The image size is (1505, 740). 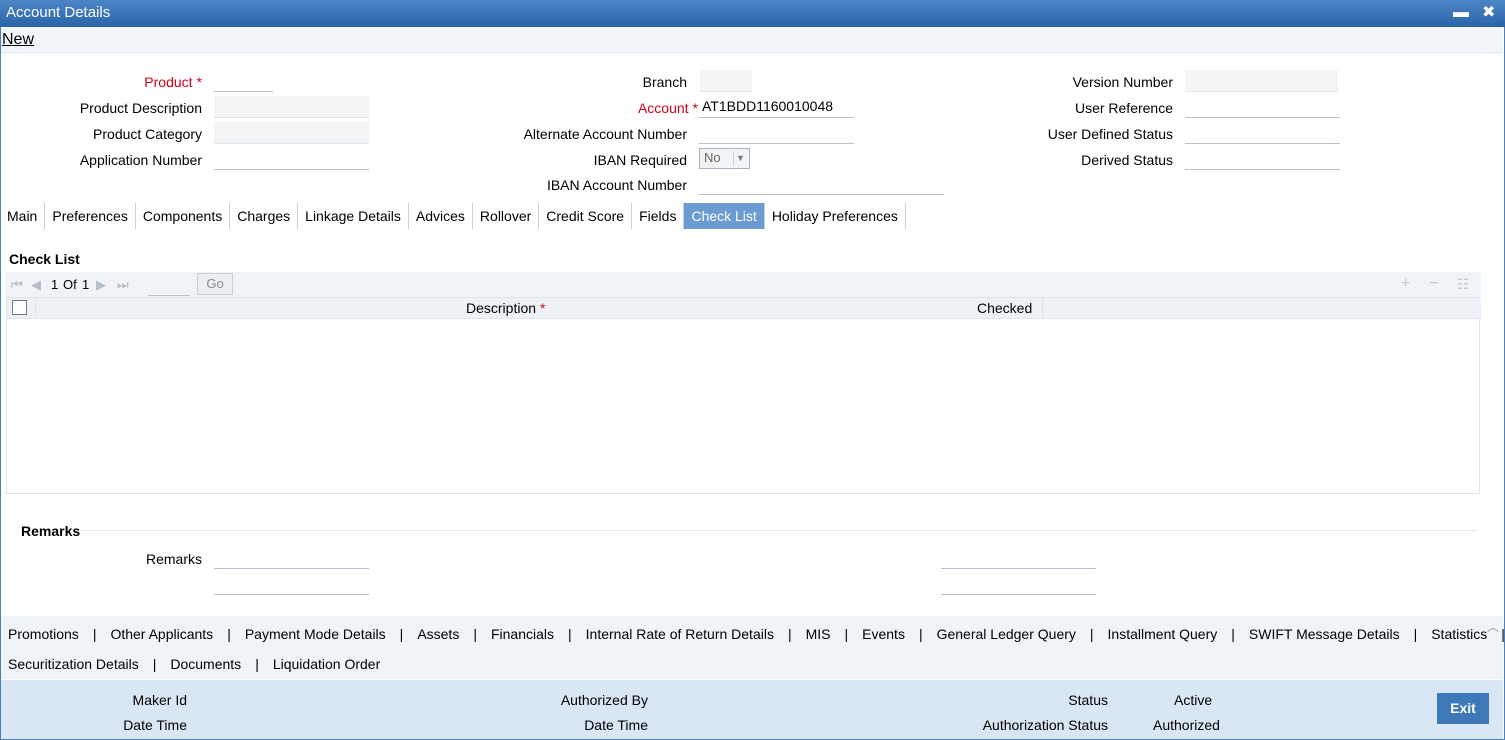 I want to click on first-page-icon: ⏮, so click(x=17, y=285).